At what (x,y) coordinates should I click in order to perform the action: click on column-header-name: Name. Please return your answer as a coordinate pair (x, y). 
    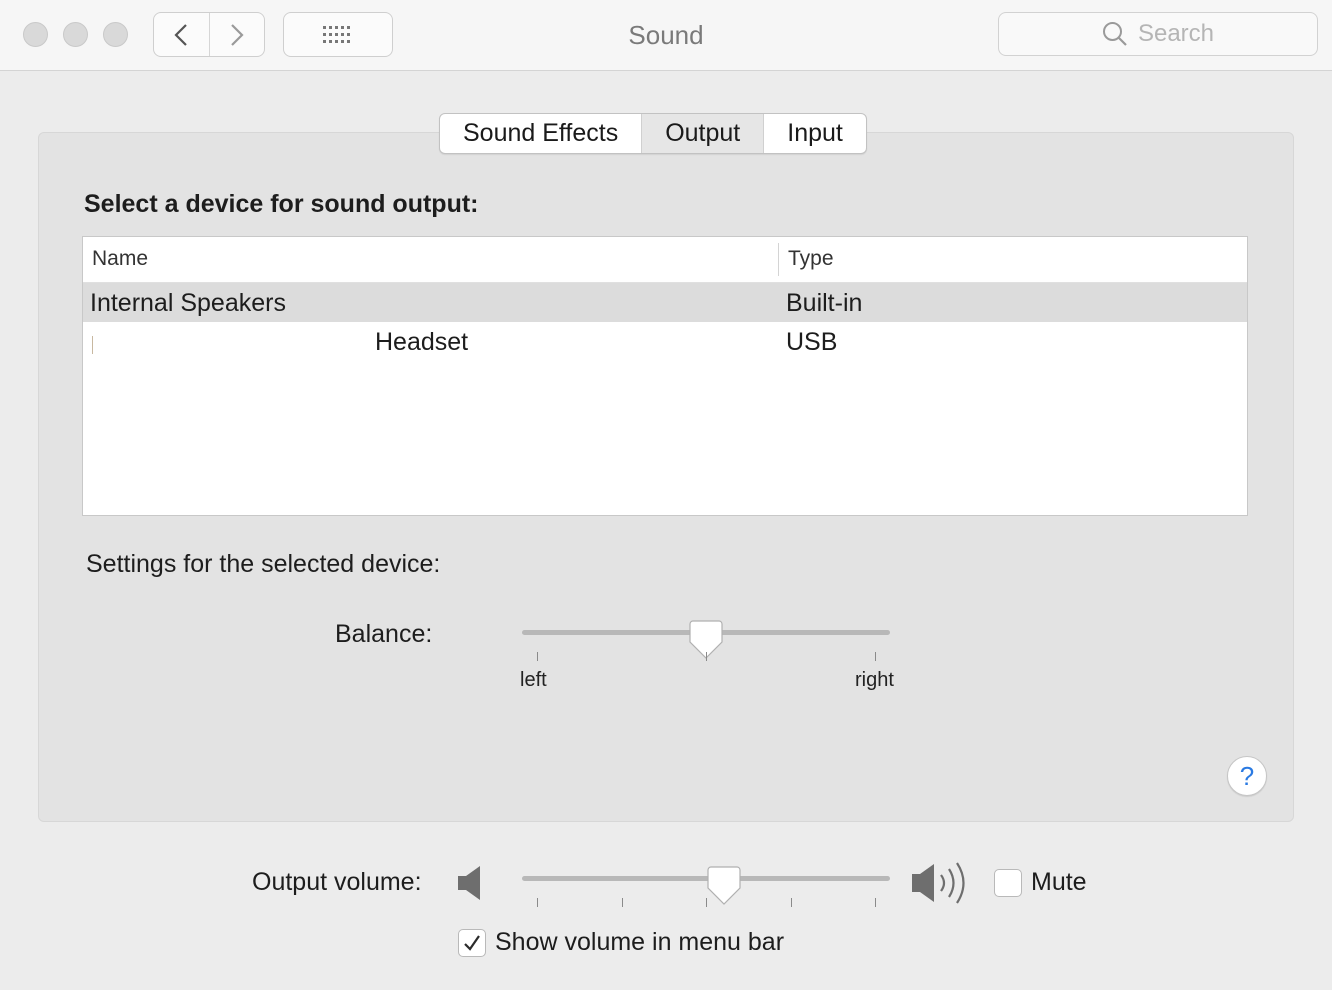
    Looking at the image, I should click on (120, 259).